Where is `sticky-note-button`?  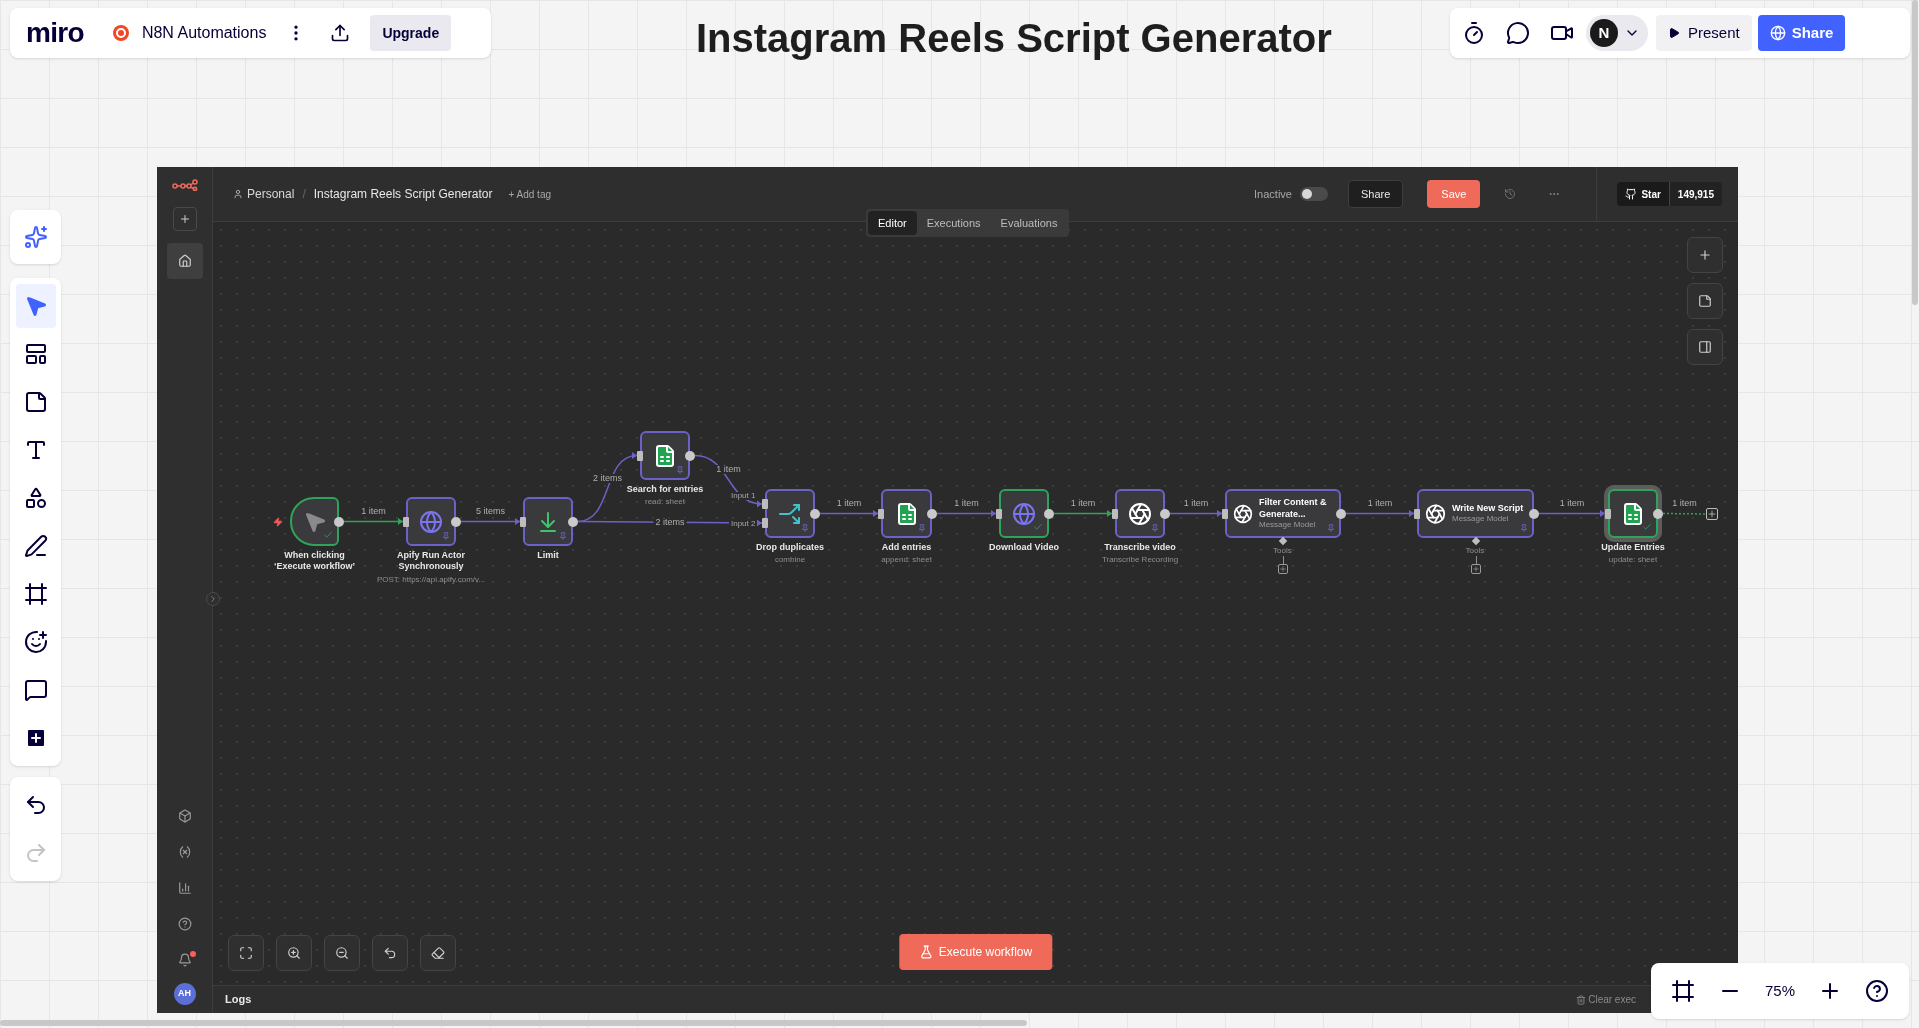 sticky-note-button is located at coordinates (1705, 301).